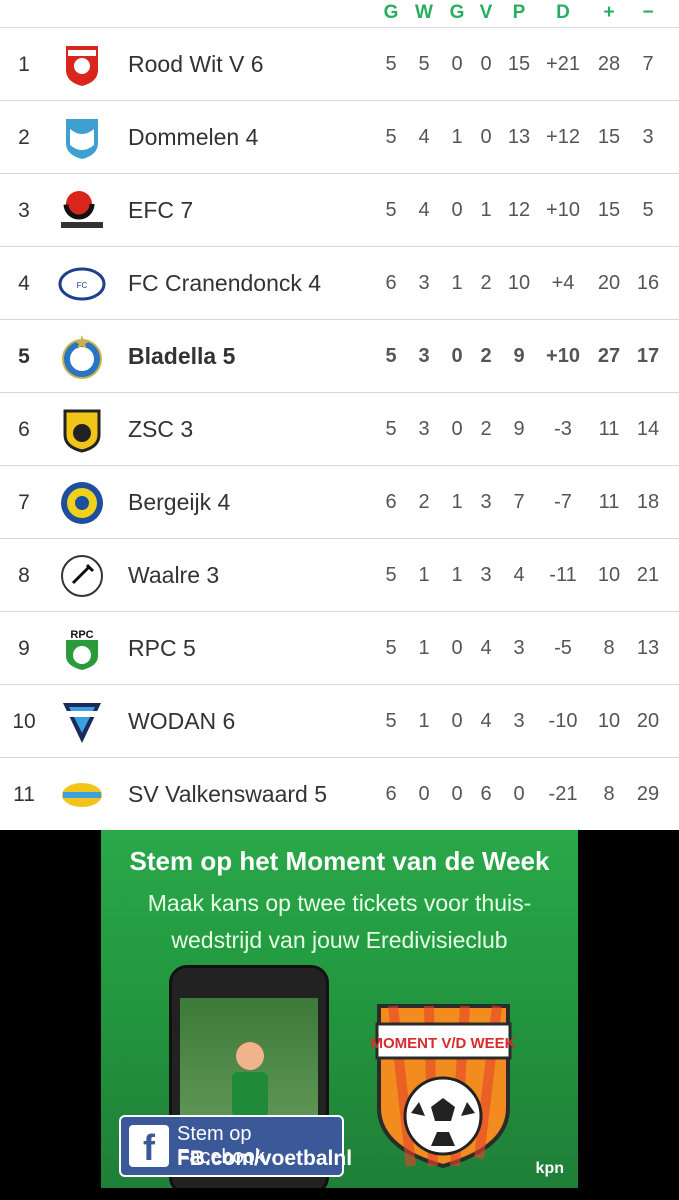  I want to click on waalre-logo, so click(82, 576).